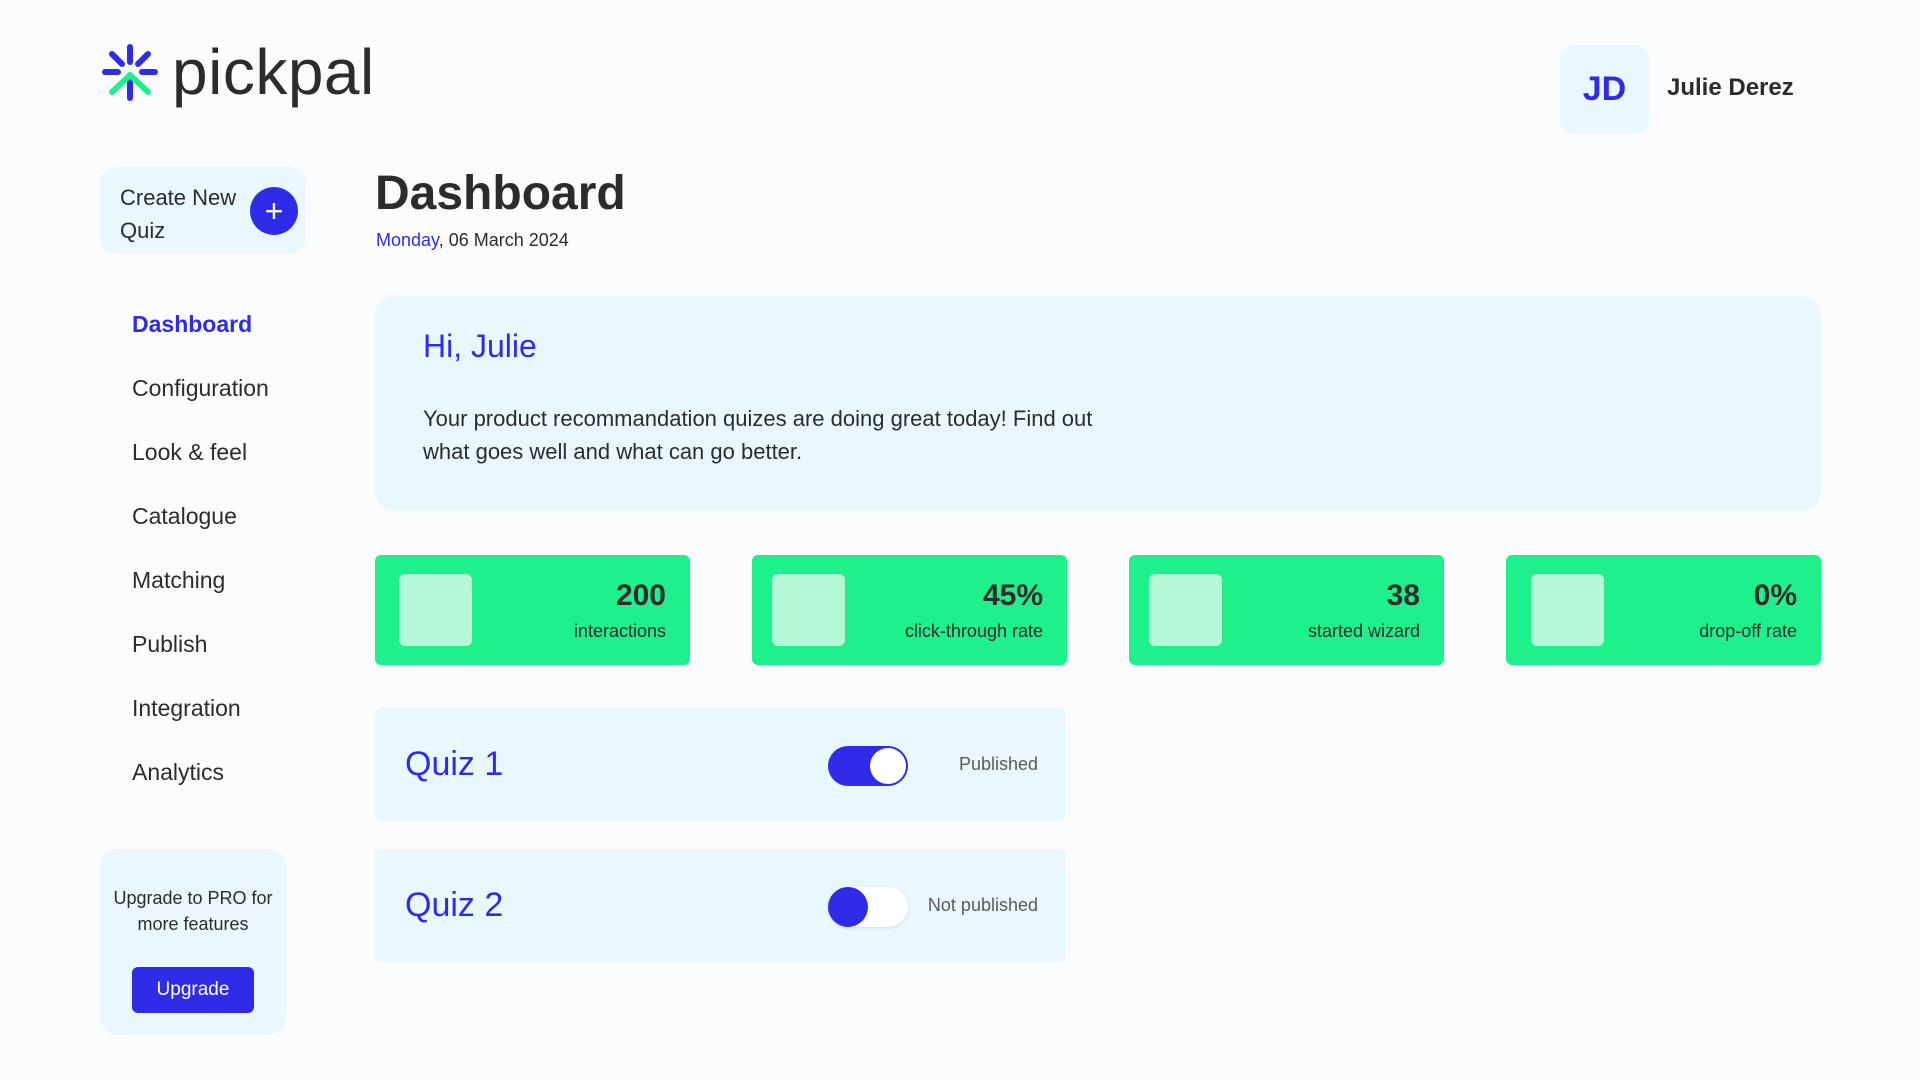  Describe the element at coordinates (1604, 89) in the screenshot. I see `avatar: JD` at that location.